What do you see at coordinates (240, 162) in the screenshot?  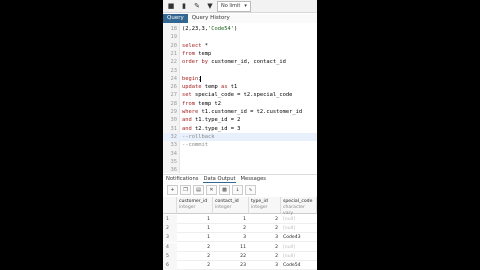 I see `editor-line: 35` at bounding box center [240, 162].